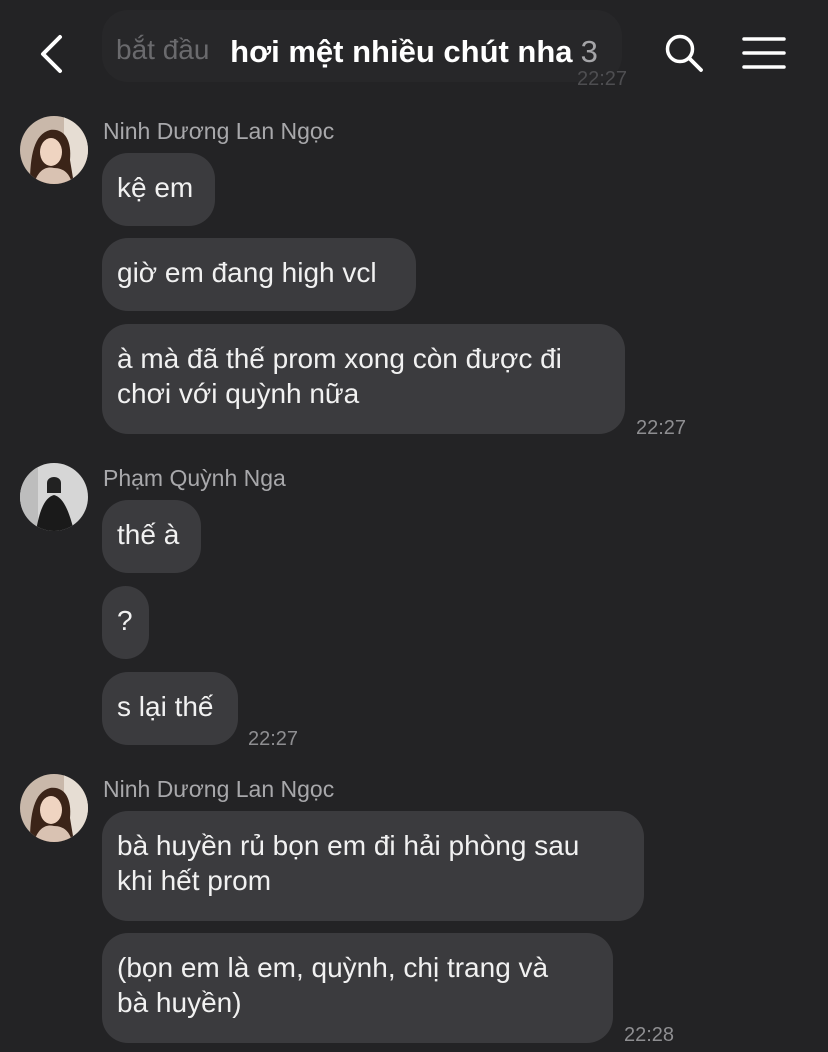 The width and height of the screenshot is (828, 1052). What do you see at coordinates (170, 708) in the screenshot?
I see `message-bubble: s lại thế` at bounding box center [170, 708].